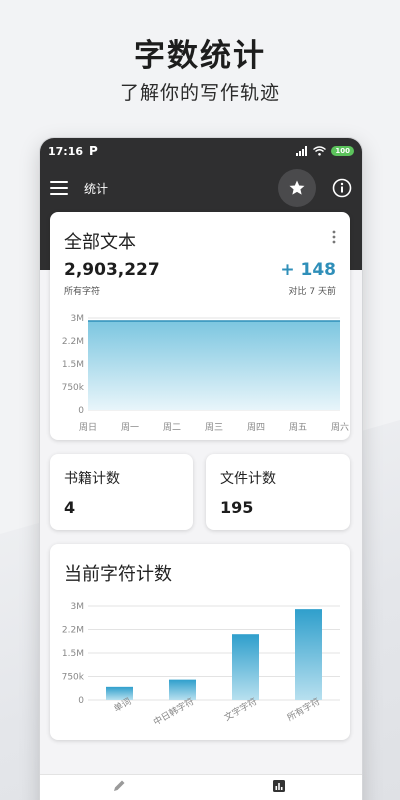 This screenshot has height=800, width=400. Describe the element at coordinates (302, 151) in the screenshot. I see `signal-icon` at that location.